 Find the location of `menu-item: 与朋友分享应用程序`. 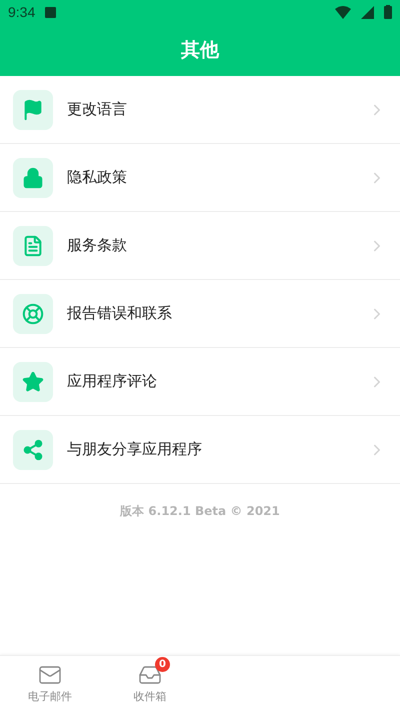

menu-item: 与朋友分享应用程序 is located at coordinates (200, 450).